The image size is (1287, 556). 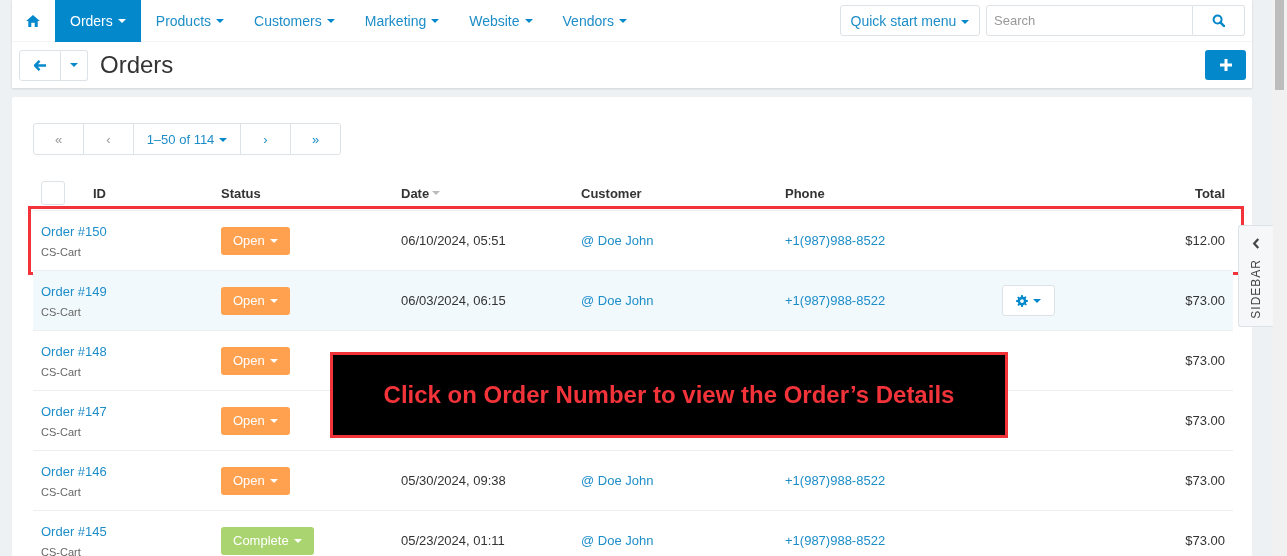 I want to click on order-date: 06/03/2024, 06:15, so click(x=453, y=300).